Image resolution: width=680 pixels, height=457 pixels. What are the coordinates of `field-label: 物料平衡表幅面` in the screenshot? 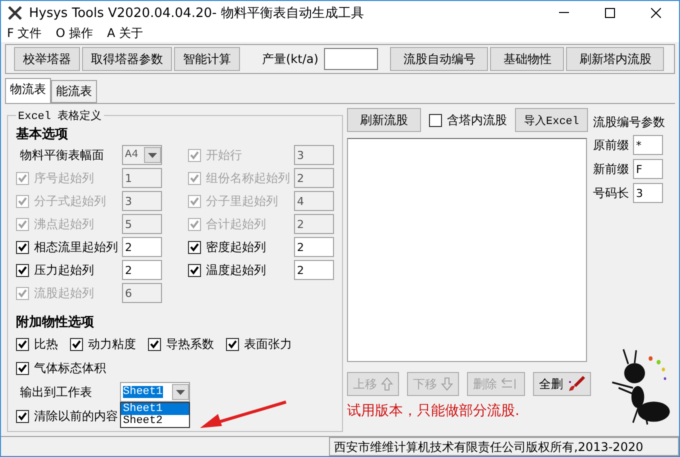 It's located at (62, 155).